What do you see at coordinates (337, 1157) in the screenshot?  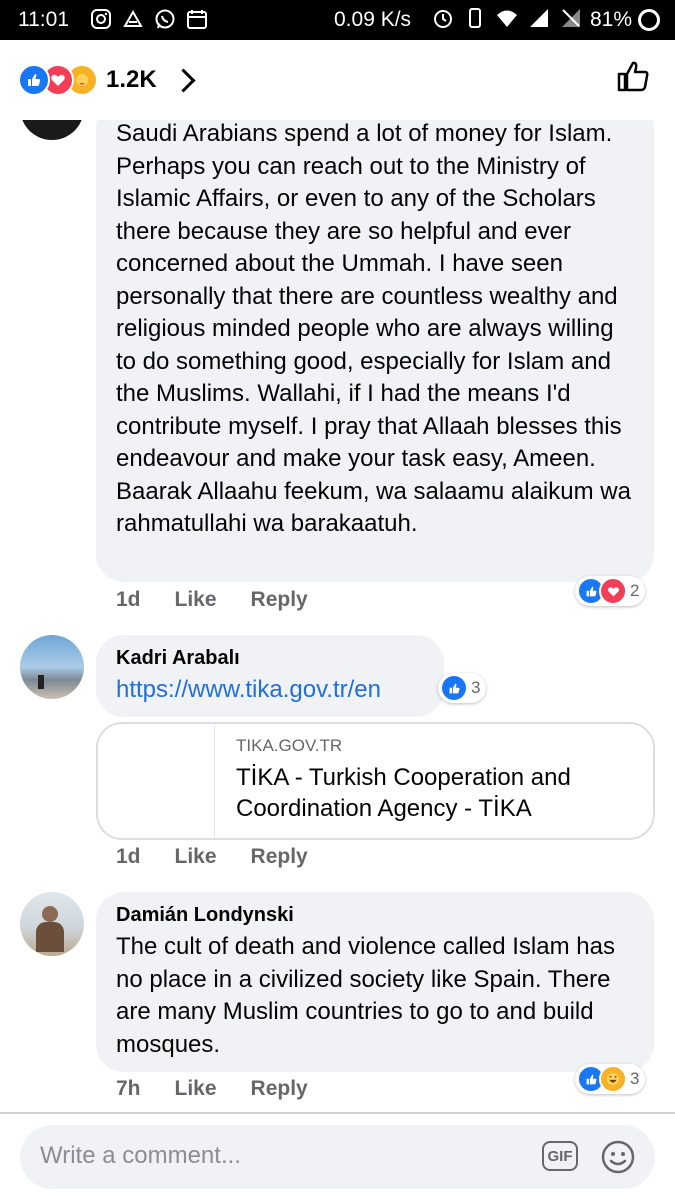 I see `comment-composer: Write a comment... GIF` at bounding box center [337, 1157].